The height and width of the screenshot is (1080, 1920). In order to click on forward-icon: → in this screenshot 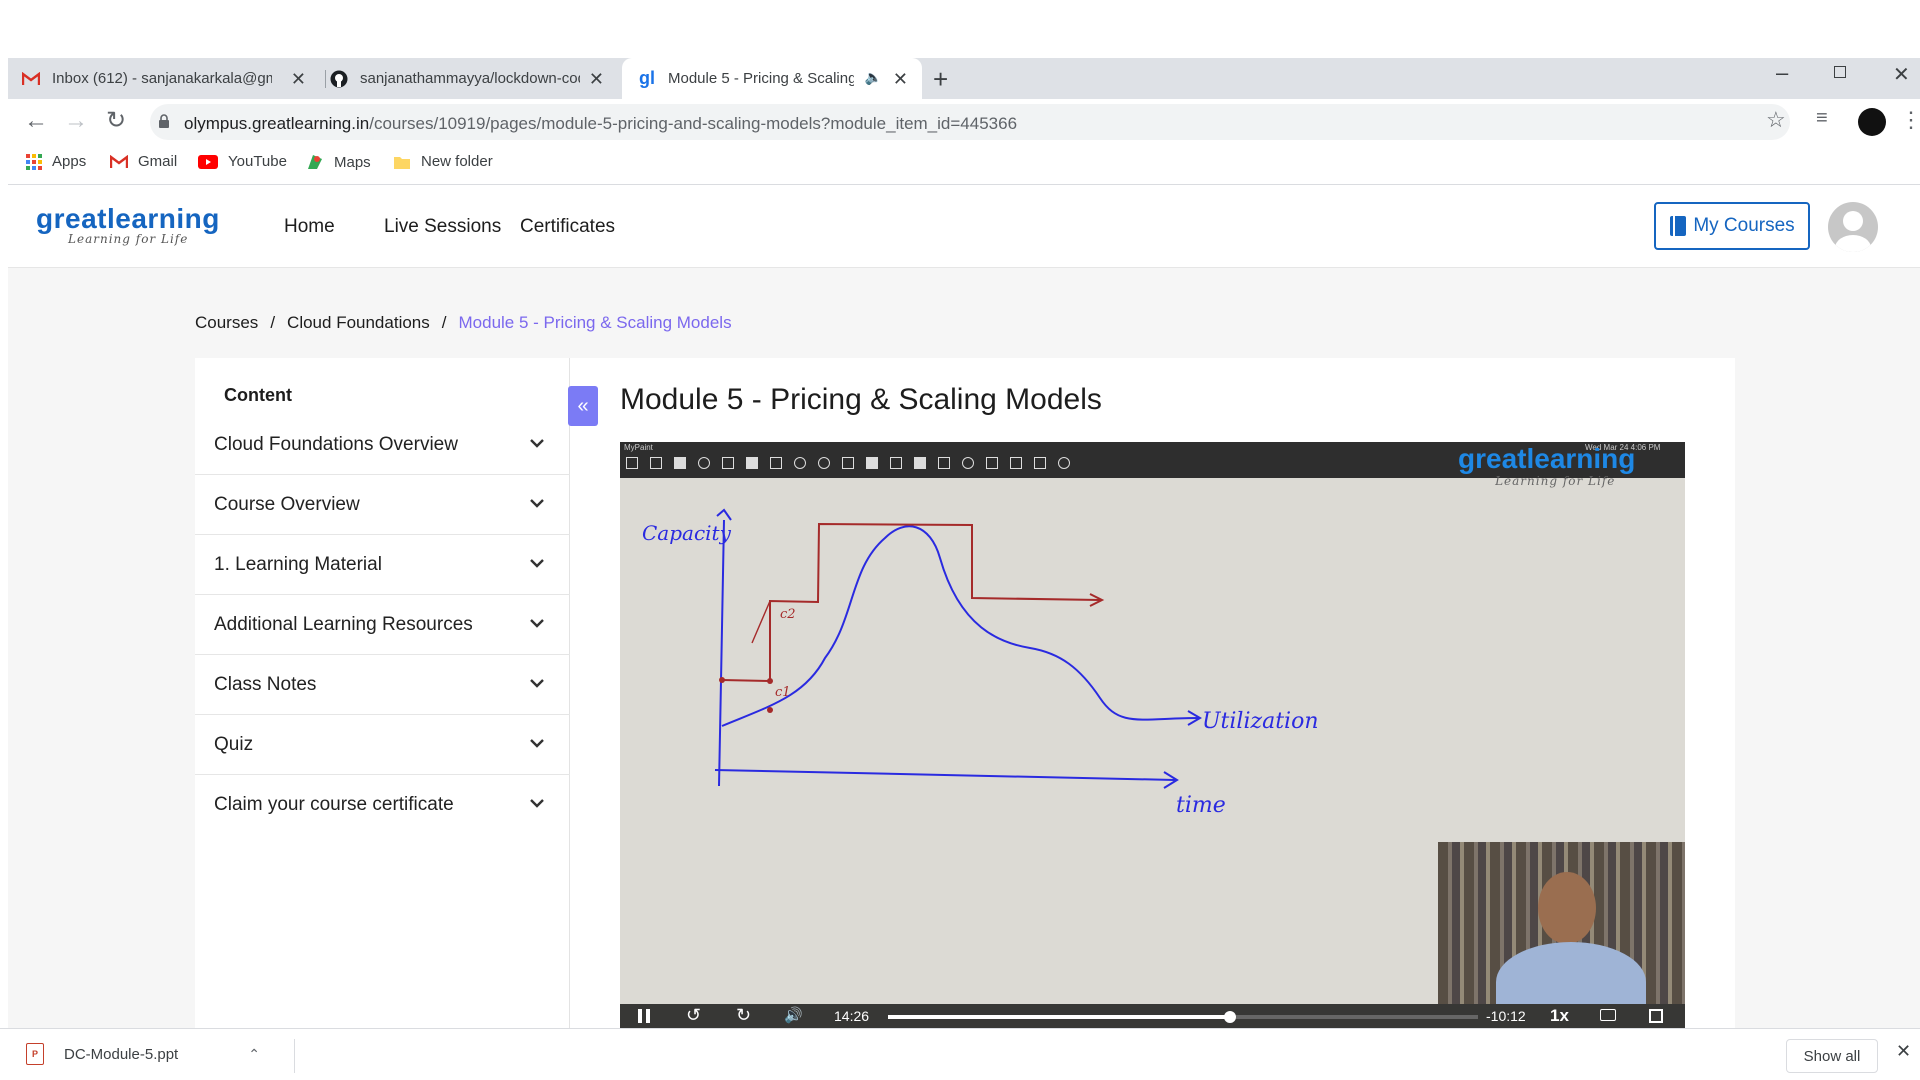, I will do `click(76, 121)`.